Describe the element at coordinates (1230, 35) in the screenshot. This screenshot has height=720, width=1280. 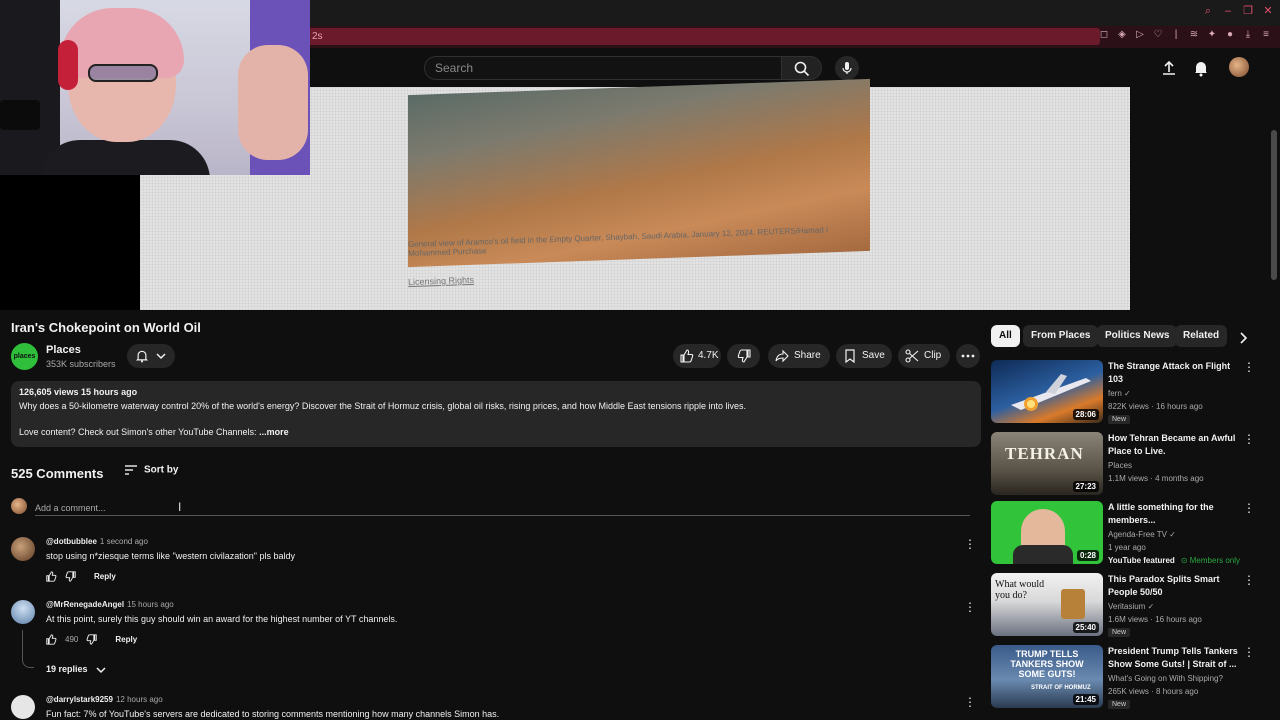
I see `profile-icon: ●` at that location.